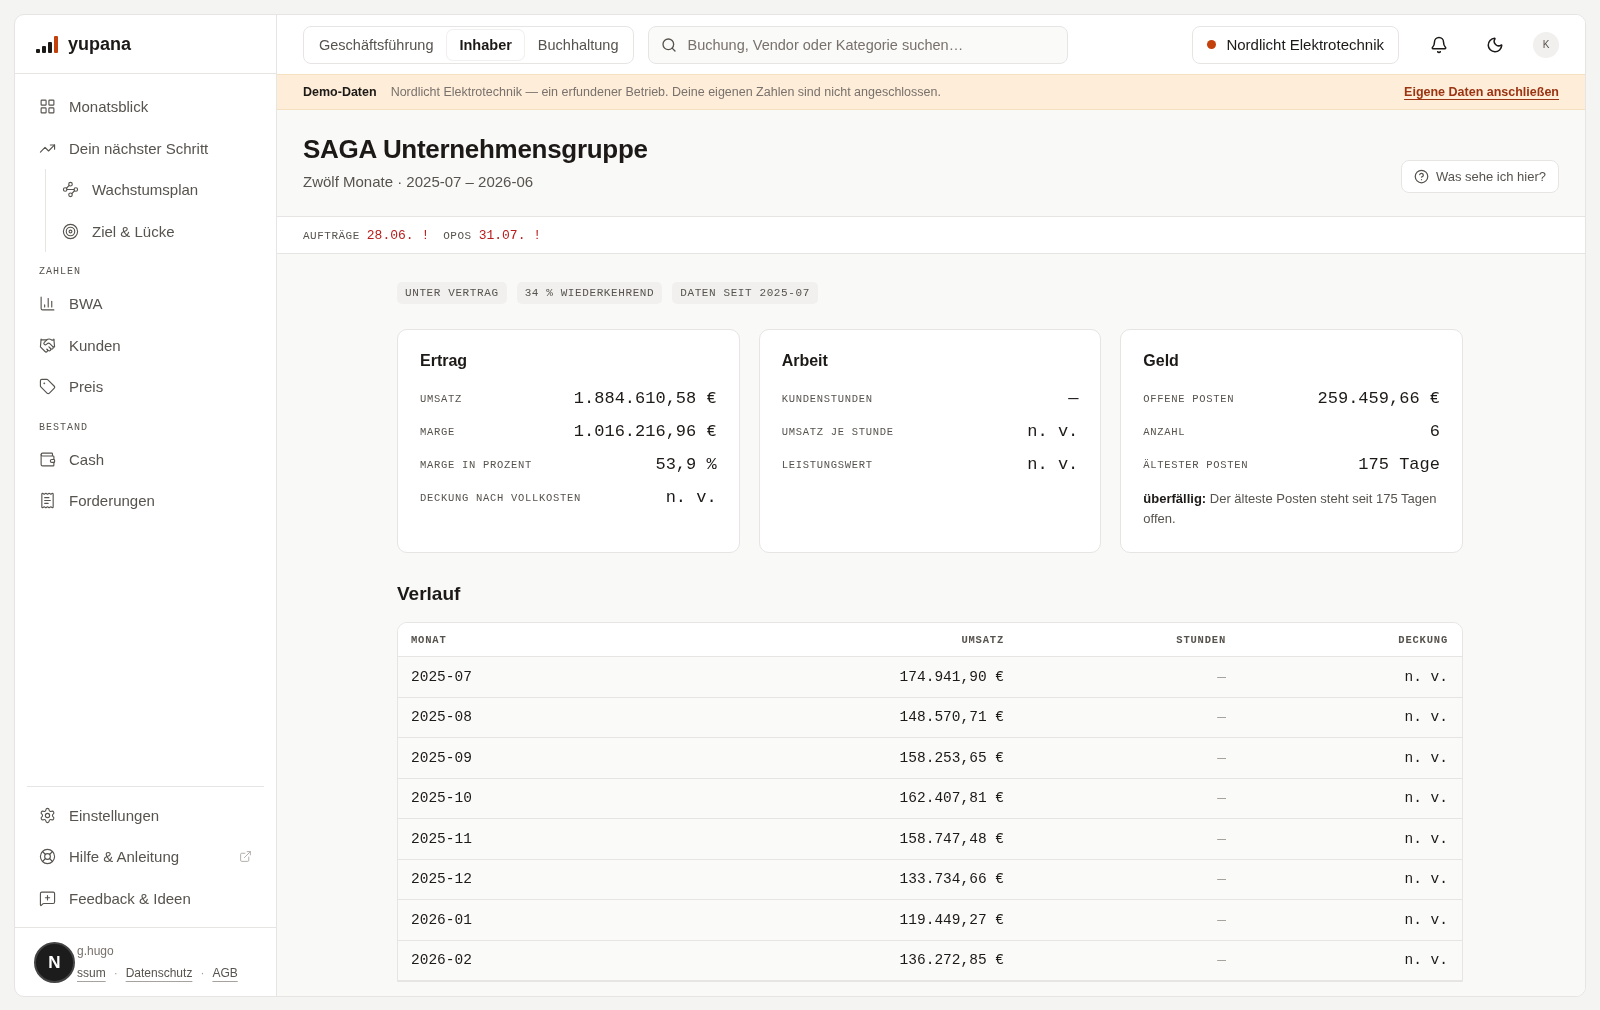 The image size is (1600, 1010). What do you see at coordinates (827, 398) in the screenshot?
I see `metric-label: KUNDENSTUNDEN` at bounding box center [827, 398].